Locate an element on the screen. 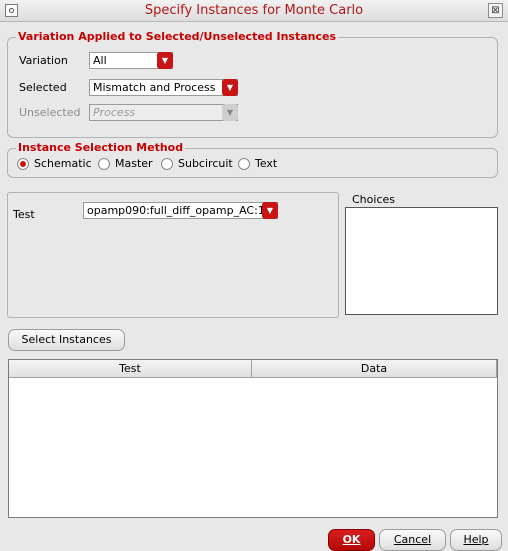 This screenshot has height=551, width=508. unselected-value: Process is located at coordinates (114, 112).